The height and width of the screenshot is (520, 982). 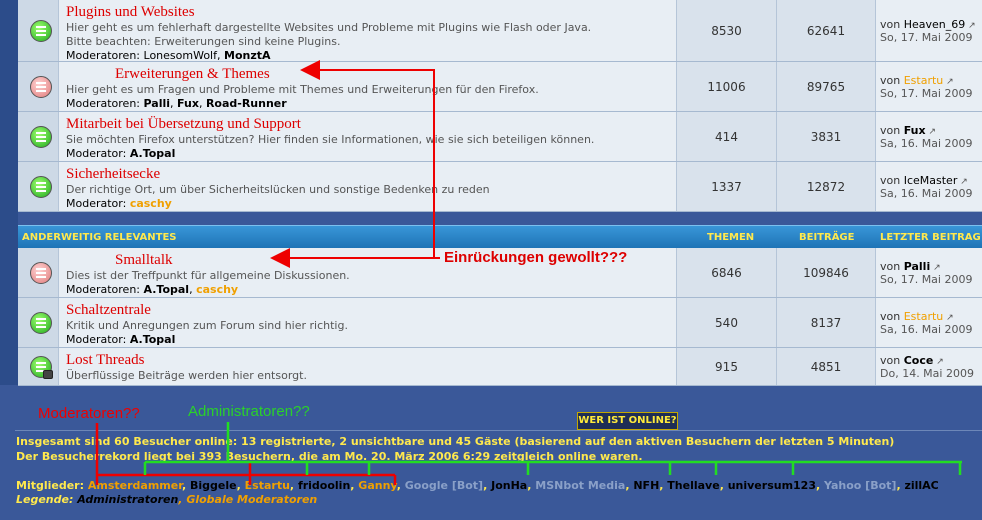 I want to click on online-member-link: Estartu, so click(x=267, y=485).